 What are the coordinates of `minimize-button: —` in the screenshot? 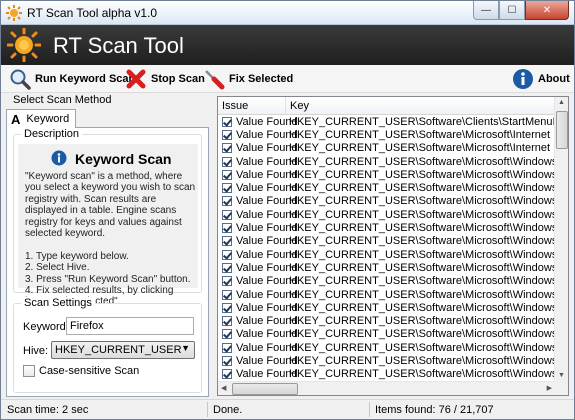 It's located at (486, 10).